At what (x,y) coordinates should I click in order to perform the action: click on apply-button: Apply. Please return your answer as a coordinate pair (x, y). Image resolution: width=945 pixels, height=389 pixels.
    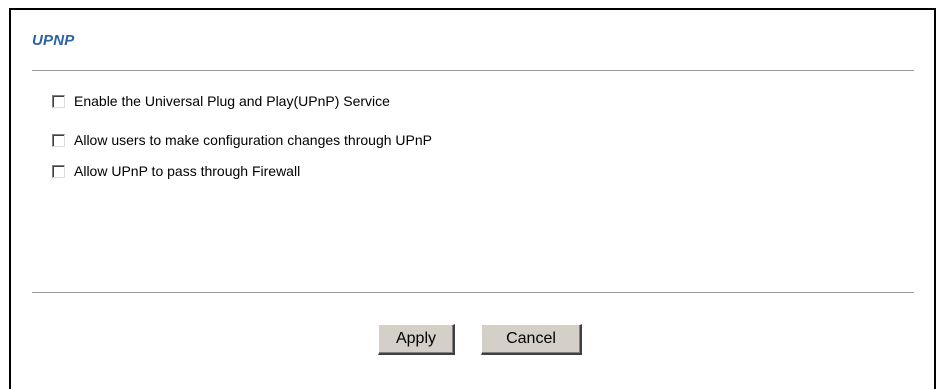
    Looking at the image, I should click on (416, 339).